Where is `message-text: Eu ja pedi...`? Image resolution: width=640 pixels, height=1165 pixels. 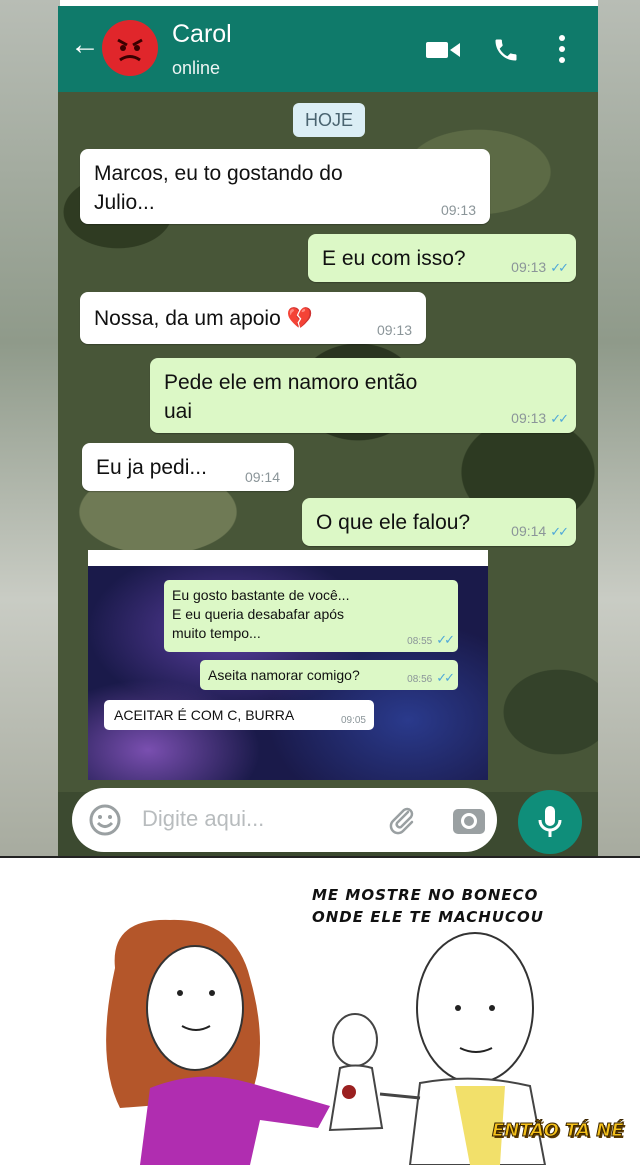 message-text: Eu ja pedi... is located at coordinates (151, 467).